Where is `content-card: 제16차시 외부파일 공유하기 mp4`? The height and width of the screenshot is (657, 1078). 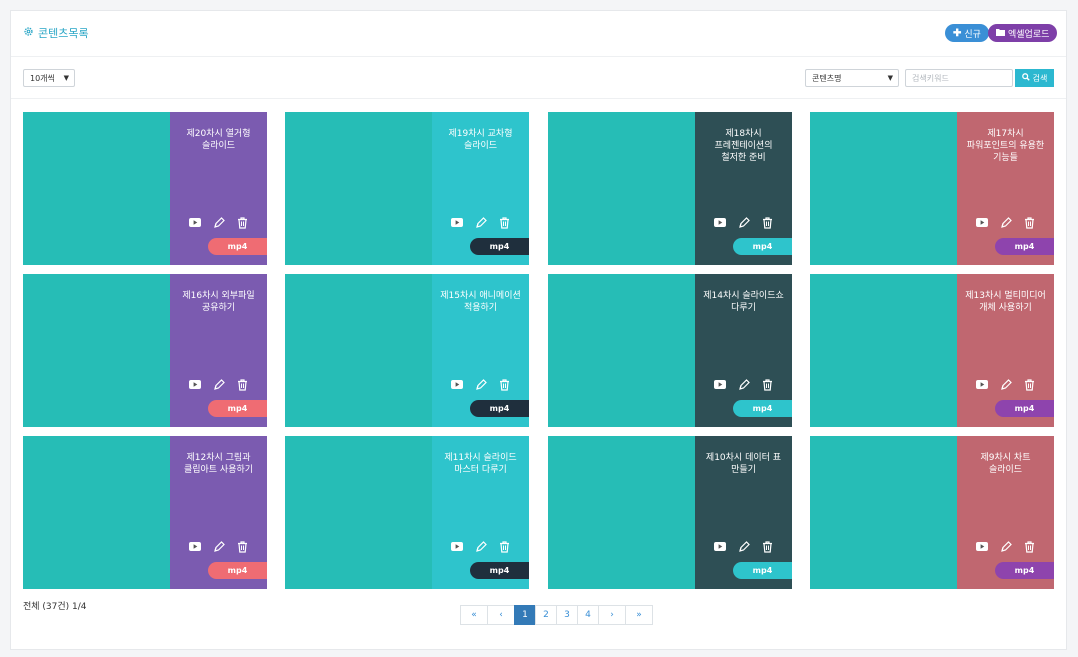 content-card: 제16차시 외부파일 공유하기 mp4 is located at coordinates (145, 350).